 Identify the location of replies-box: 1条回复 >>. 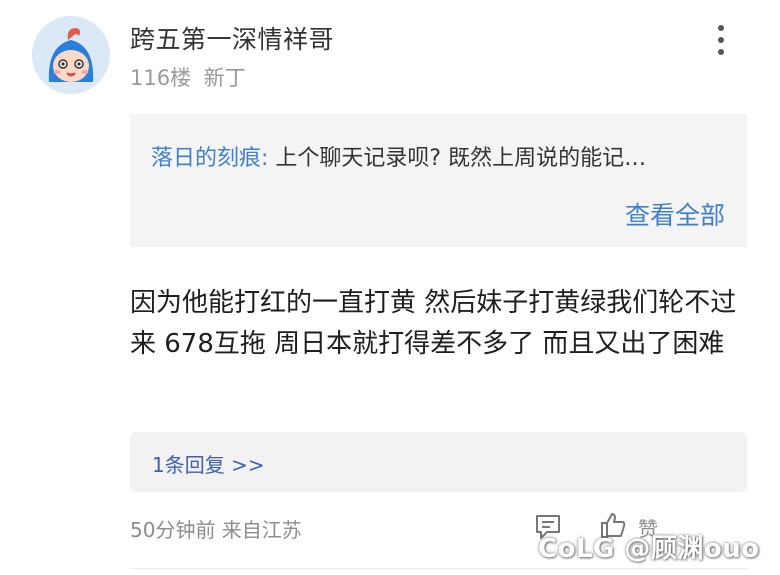
(438, 462).